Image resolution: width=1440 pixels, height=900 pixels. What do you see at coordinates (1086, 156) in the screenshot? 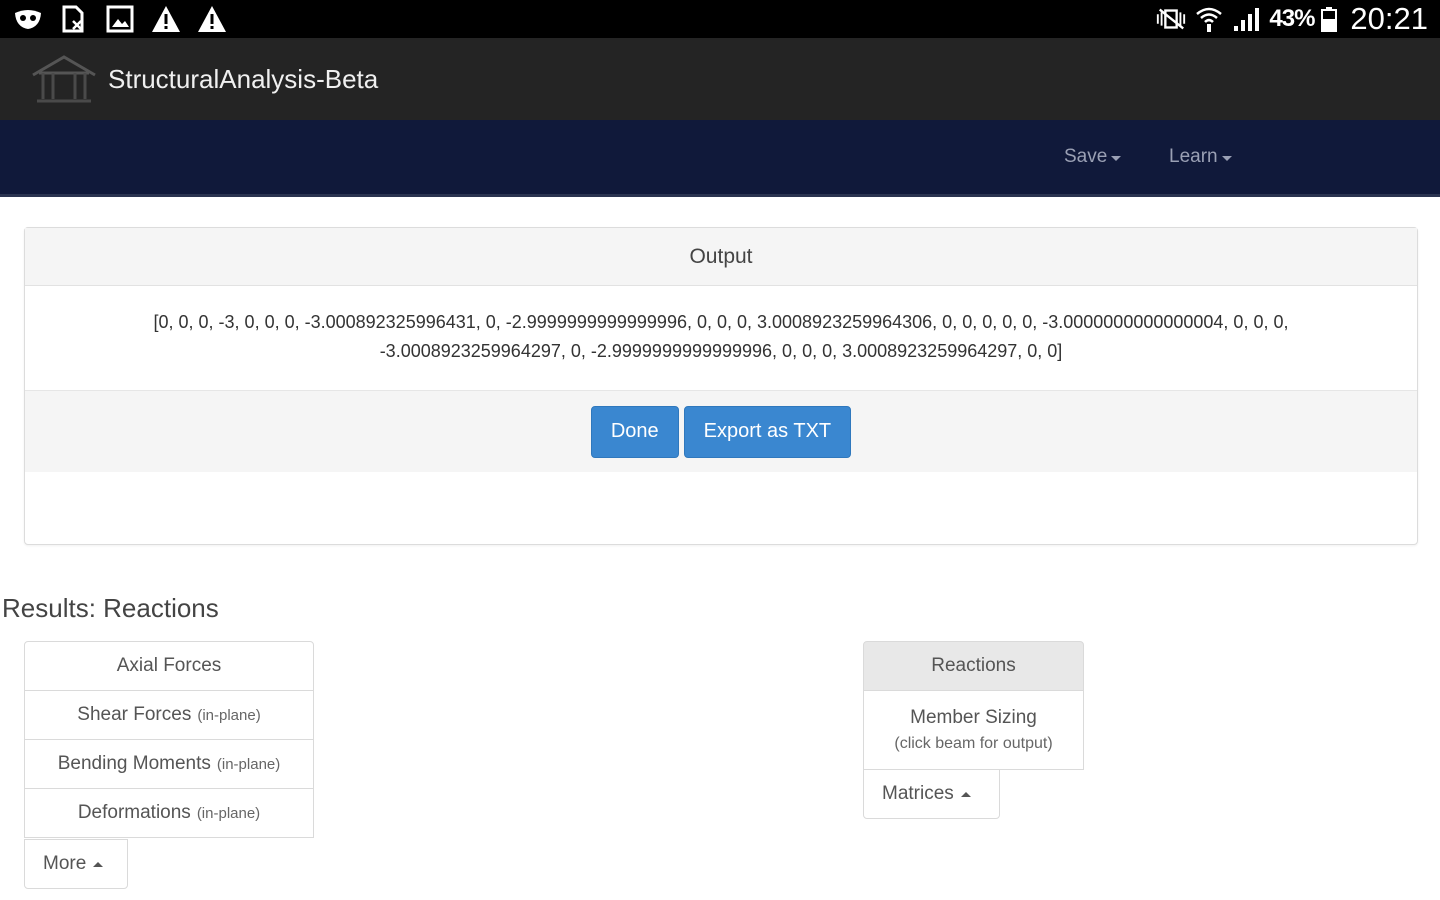
I see `save-menu-label: Save` at bounding box center [1086, 156].